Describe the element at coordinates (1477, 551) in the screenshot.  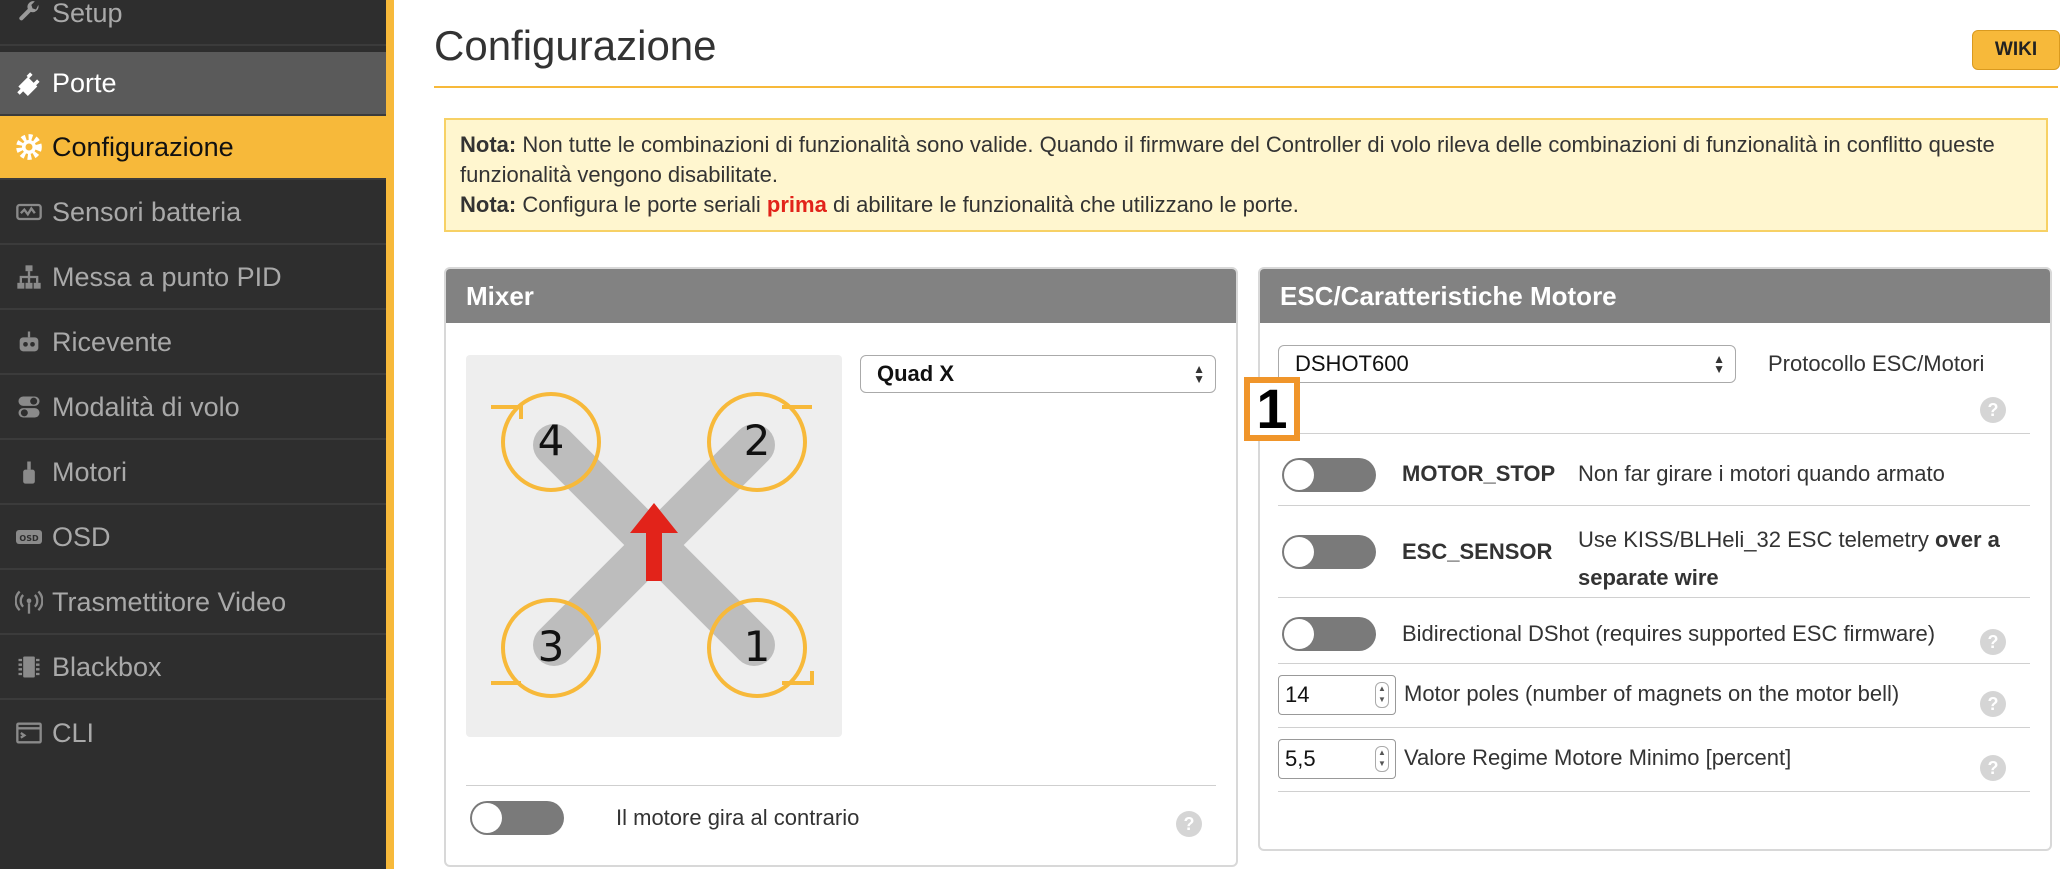
I see `esc-sensor-name: ESC_SENSOR` at that location.